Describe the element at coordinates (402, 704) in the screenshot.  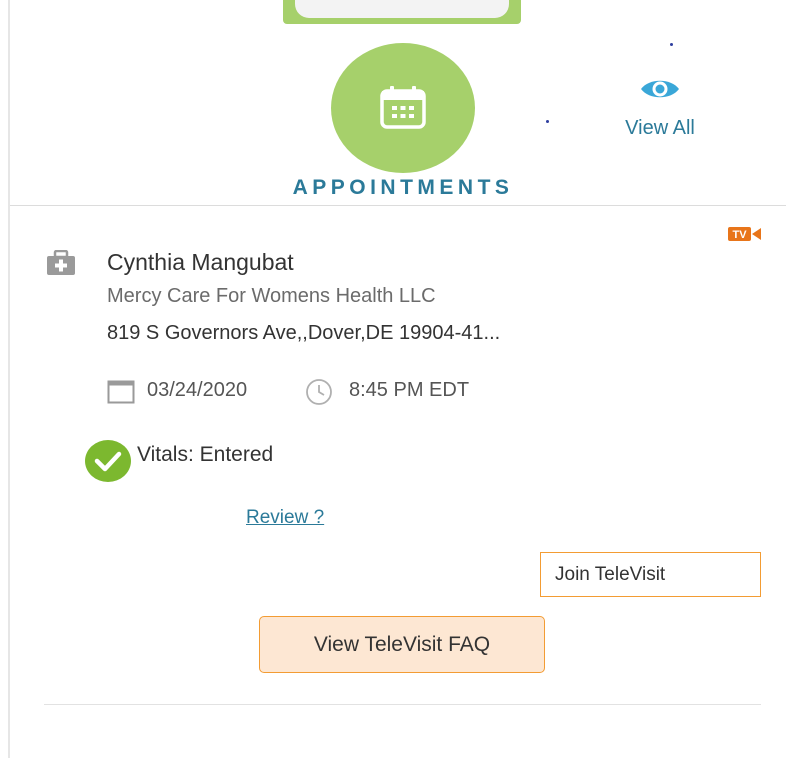
I see `bottom-divider` at that location.